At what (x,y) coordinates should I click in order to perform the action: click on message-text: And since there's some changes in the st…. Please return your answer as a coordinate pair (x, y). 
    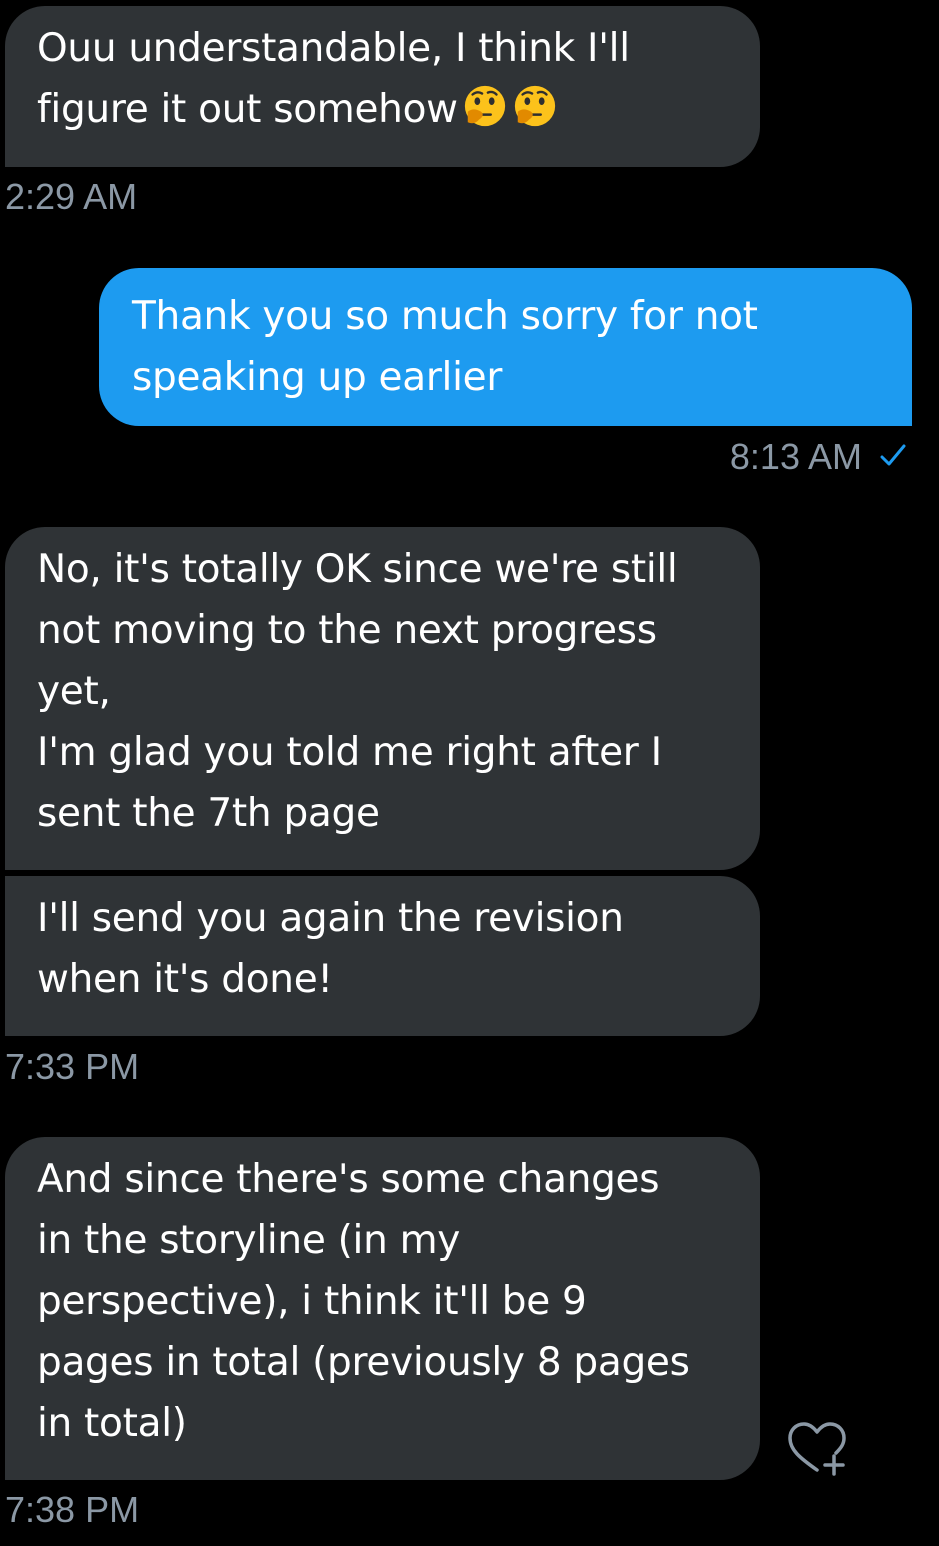
    Looking at the image, I should click on (363, 1301).